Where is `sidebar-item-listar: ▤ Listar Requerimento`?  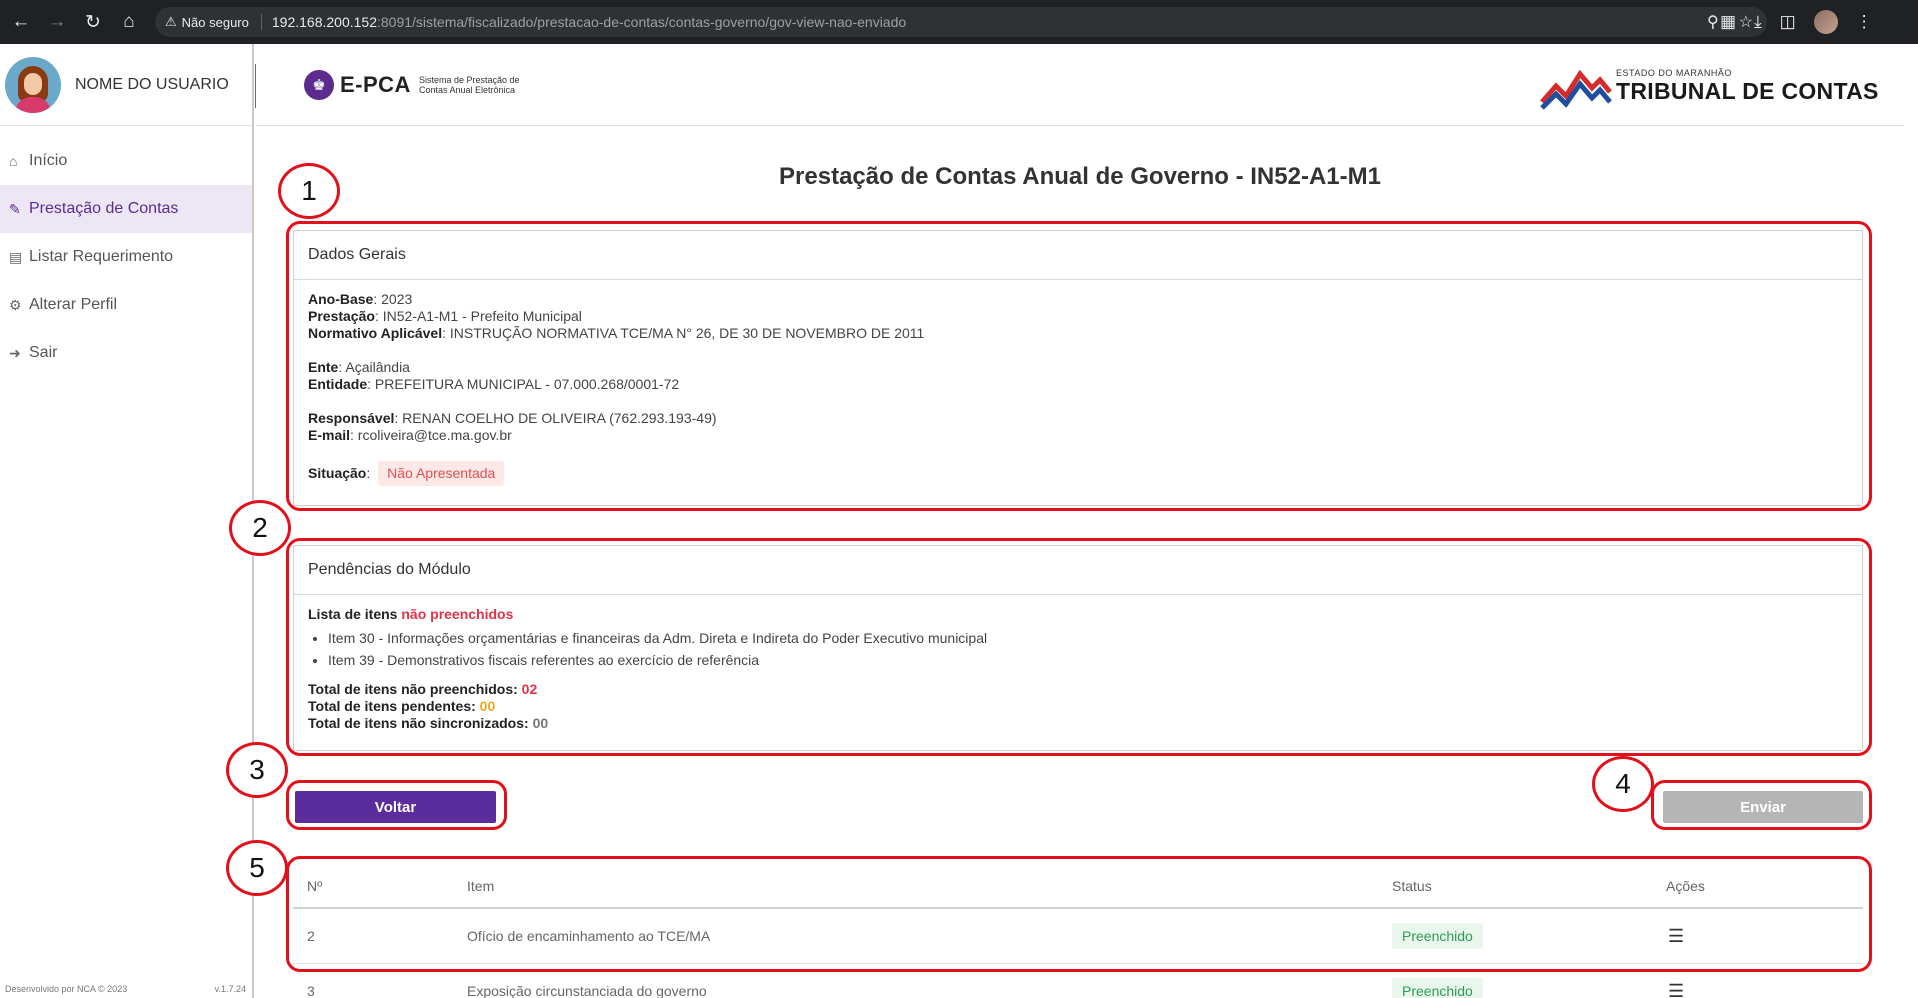
sidebar-item-listar: ▤ Listar Requerimento is located at coordinates (126, 257).